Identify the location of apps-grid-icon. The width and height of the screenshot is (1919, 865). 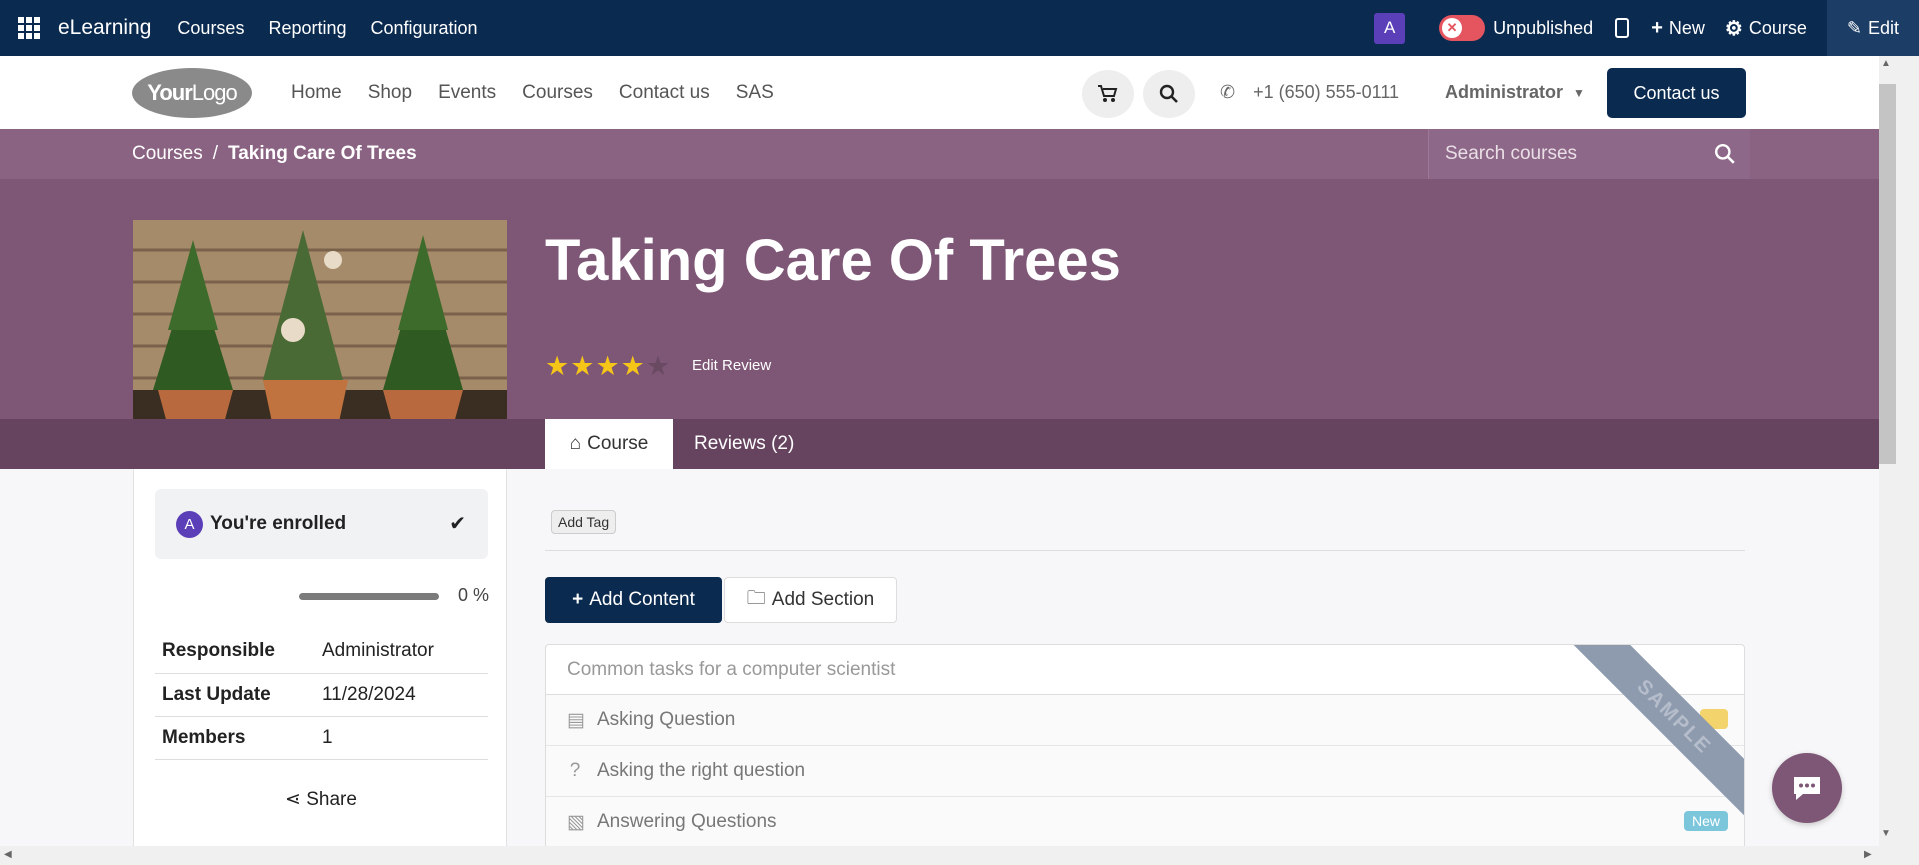
(29, 28).